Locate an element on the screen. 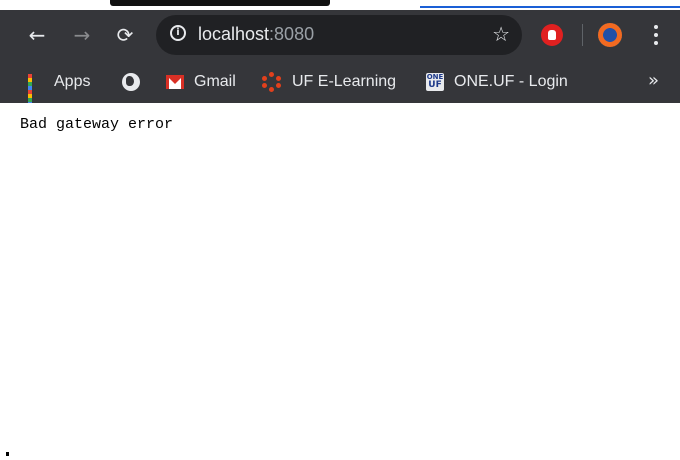 The image size is (680, 460). browser-toolbar: ← → ⟳ i localhost:8080 ☆ is located at coordinates (340, 35).